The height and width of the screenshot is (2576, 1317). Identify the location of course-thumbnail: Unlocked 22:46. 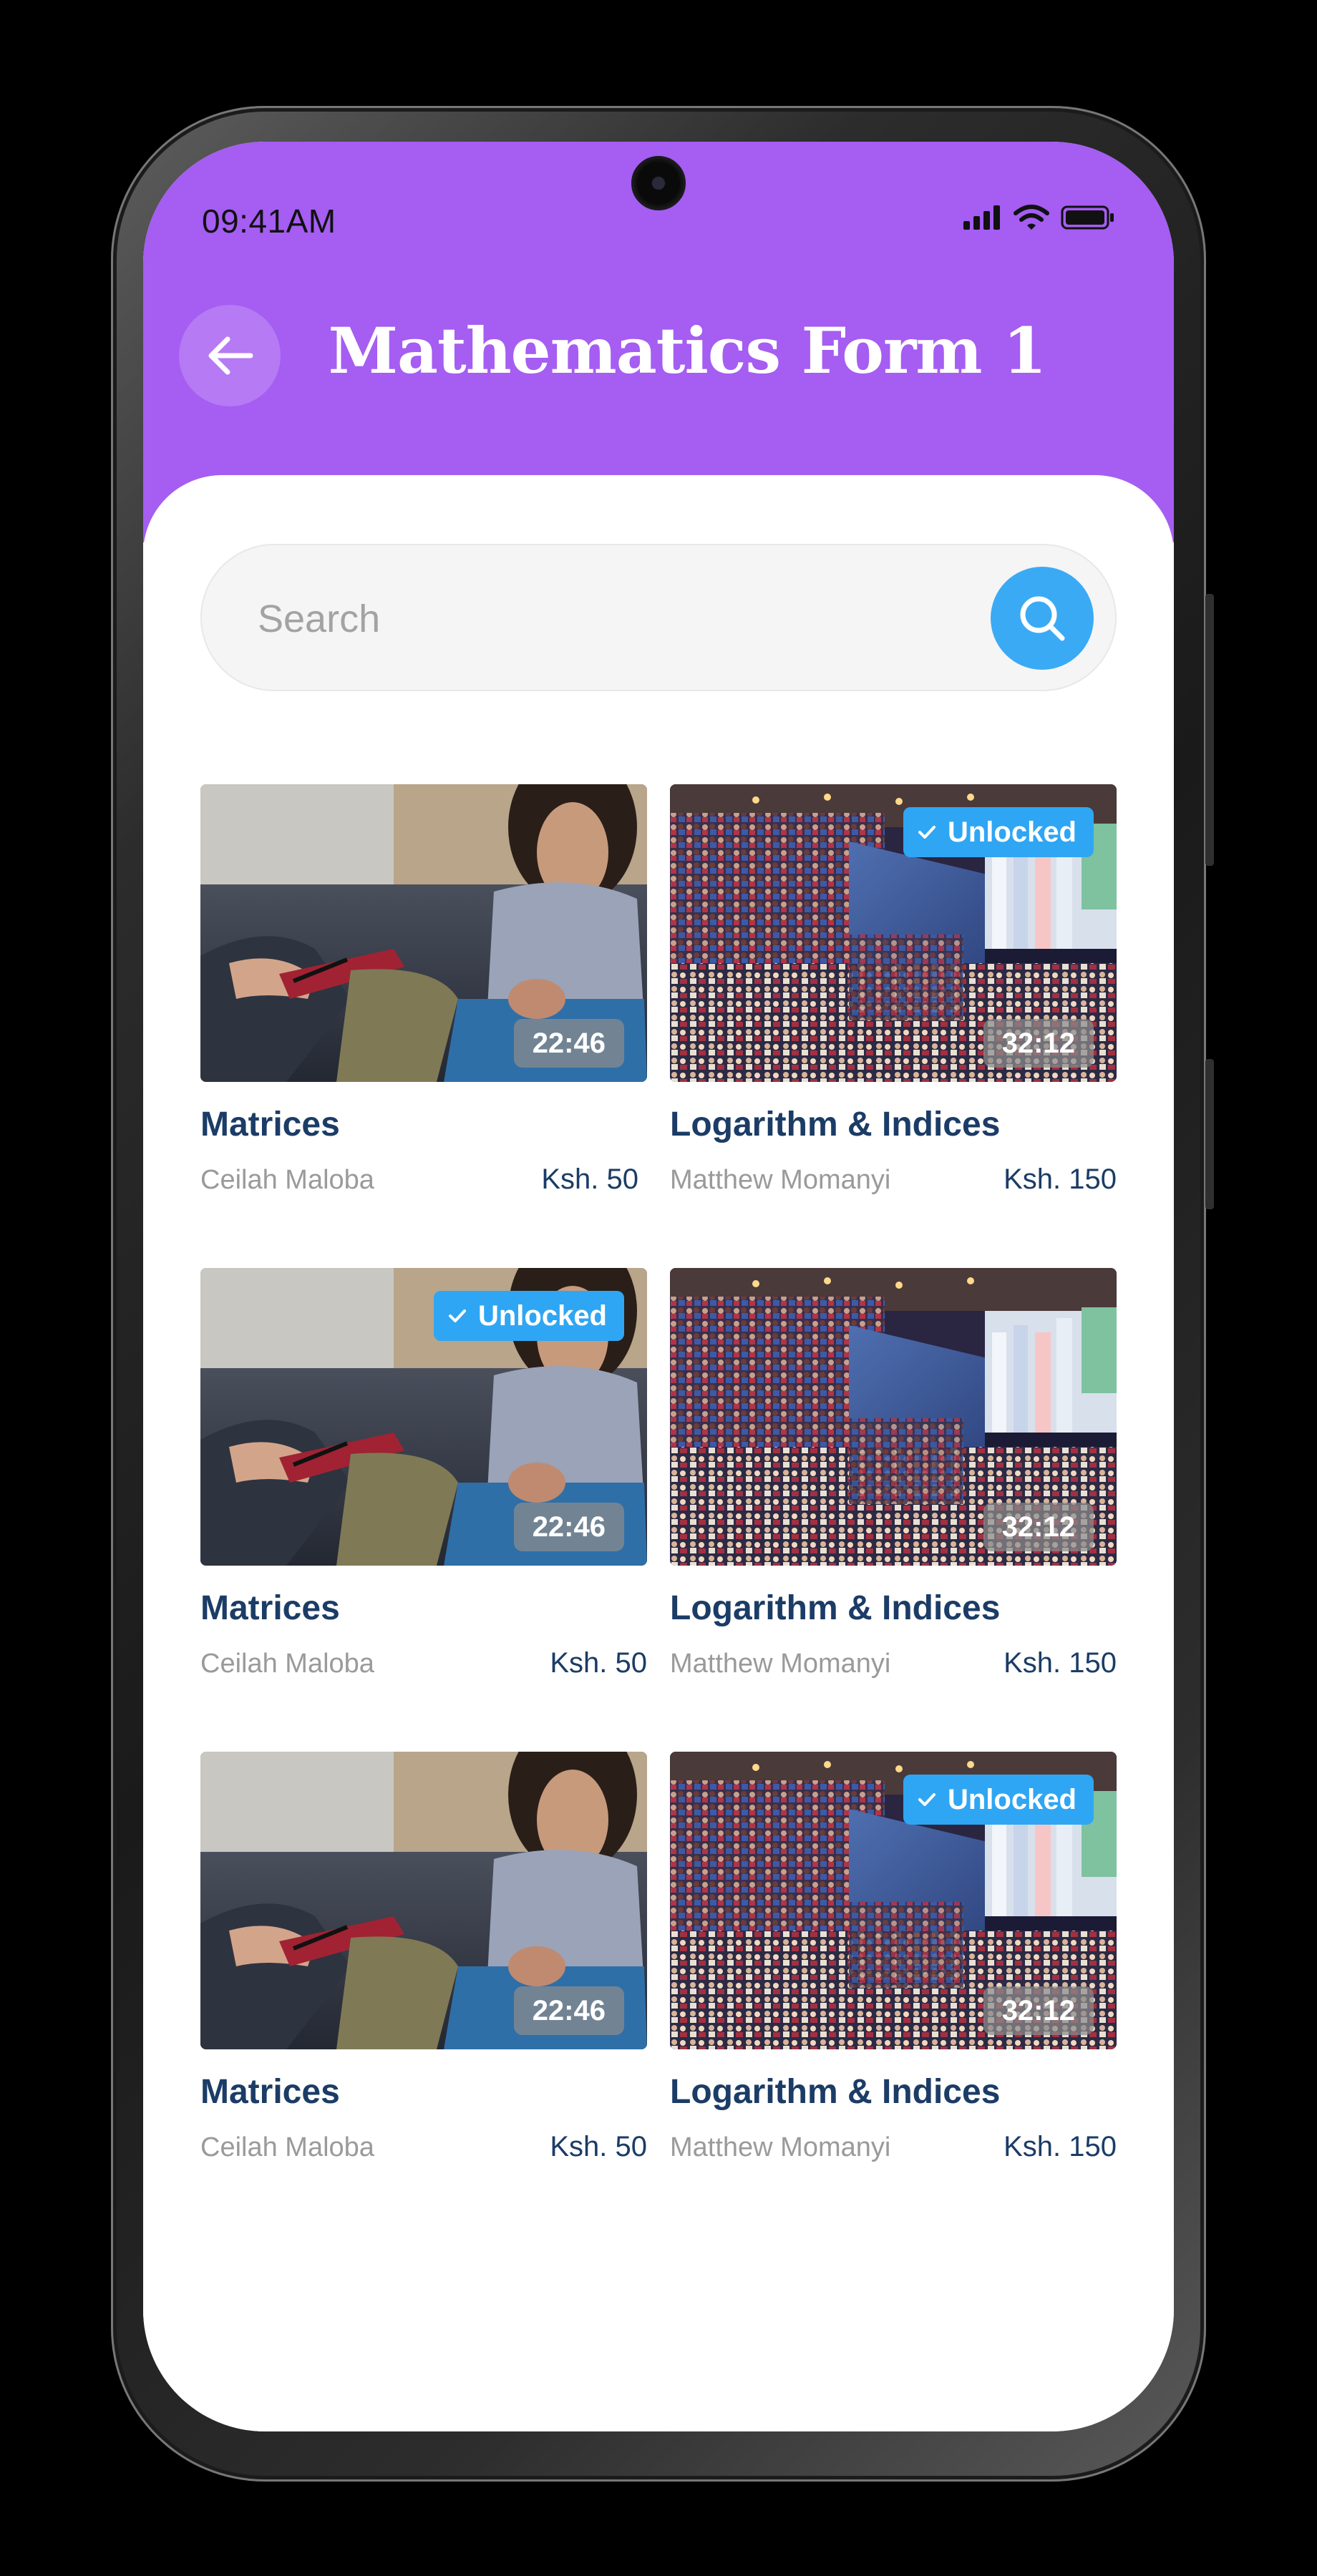
(423, 1417).